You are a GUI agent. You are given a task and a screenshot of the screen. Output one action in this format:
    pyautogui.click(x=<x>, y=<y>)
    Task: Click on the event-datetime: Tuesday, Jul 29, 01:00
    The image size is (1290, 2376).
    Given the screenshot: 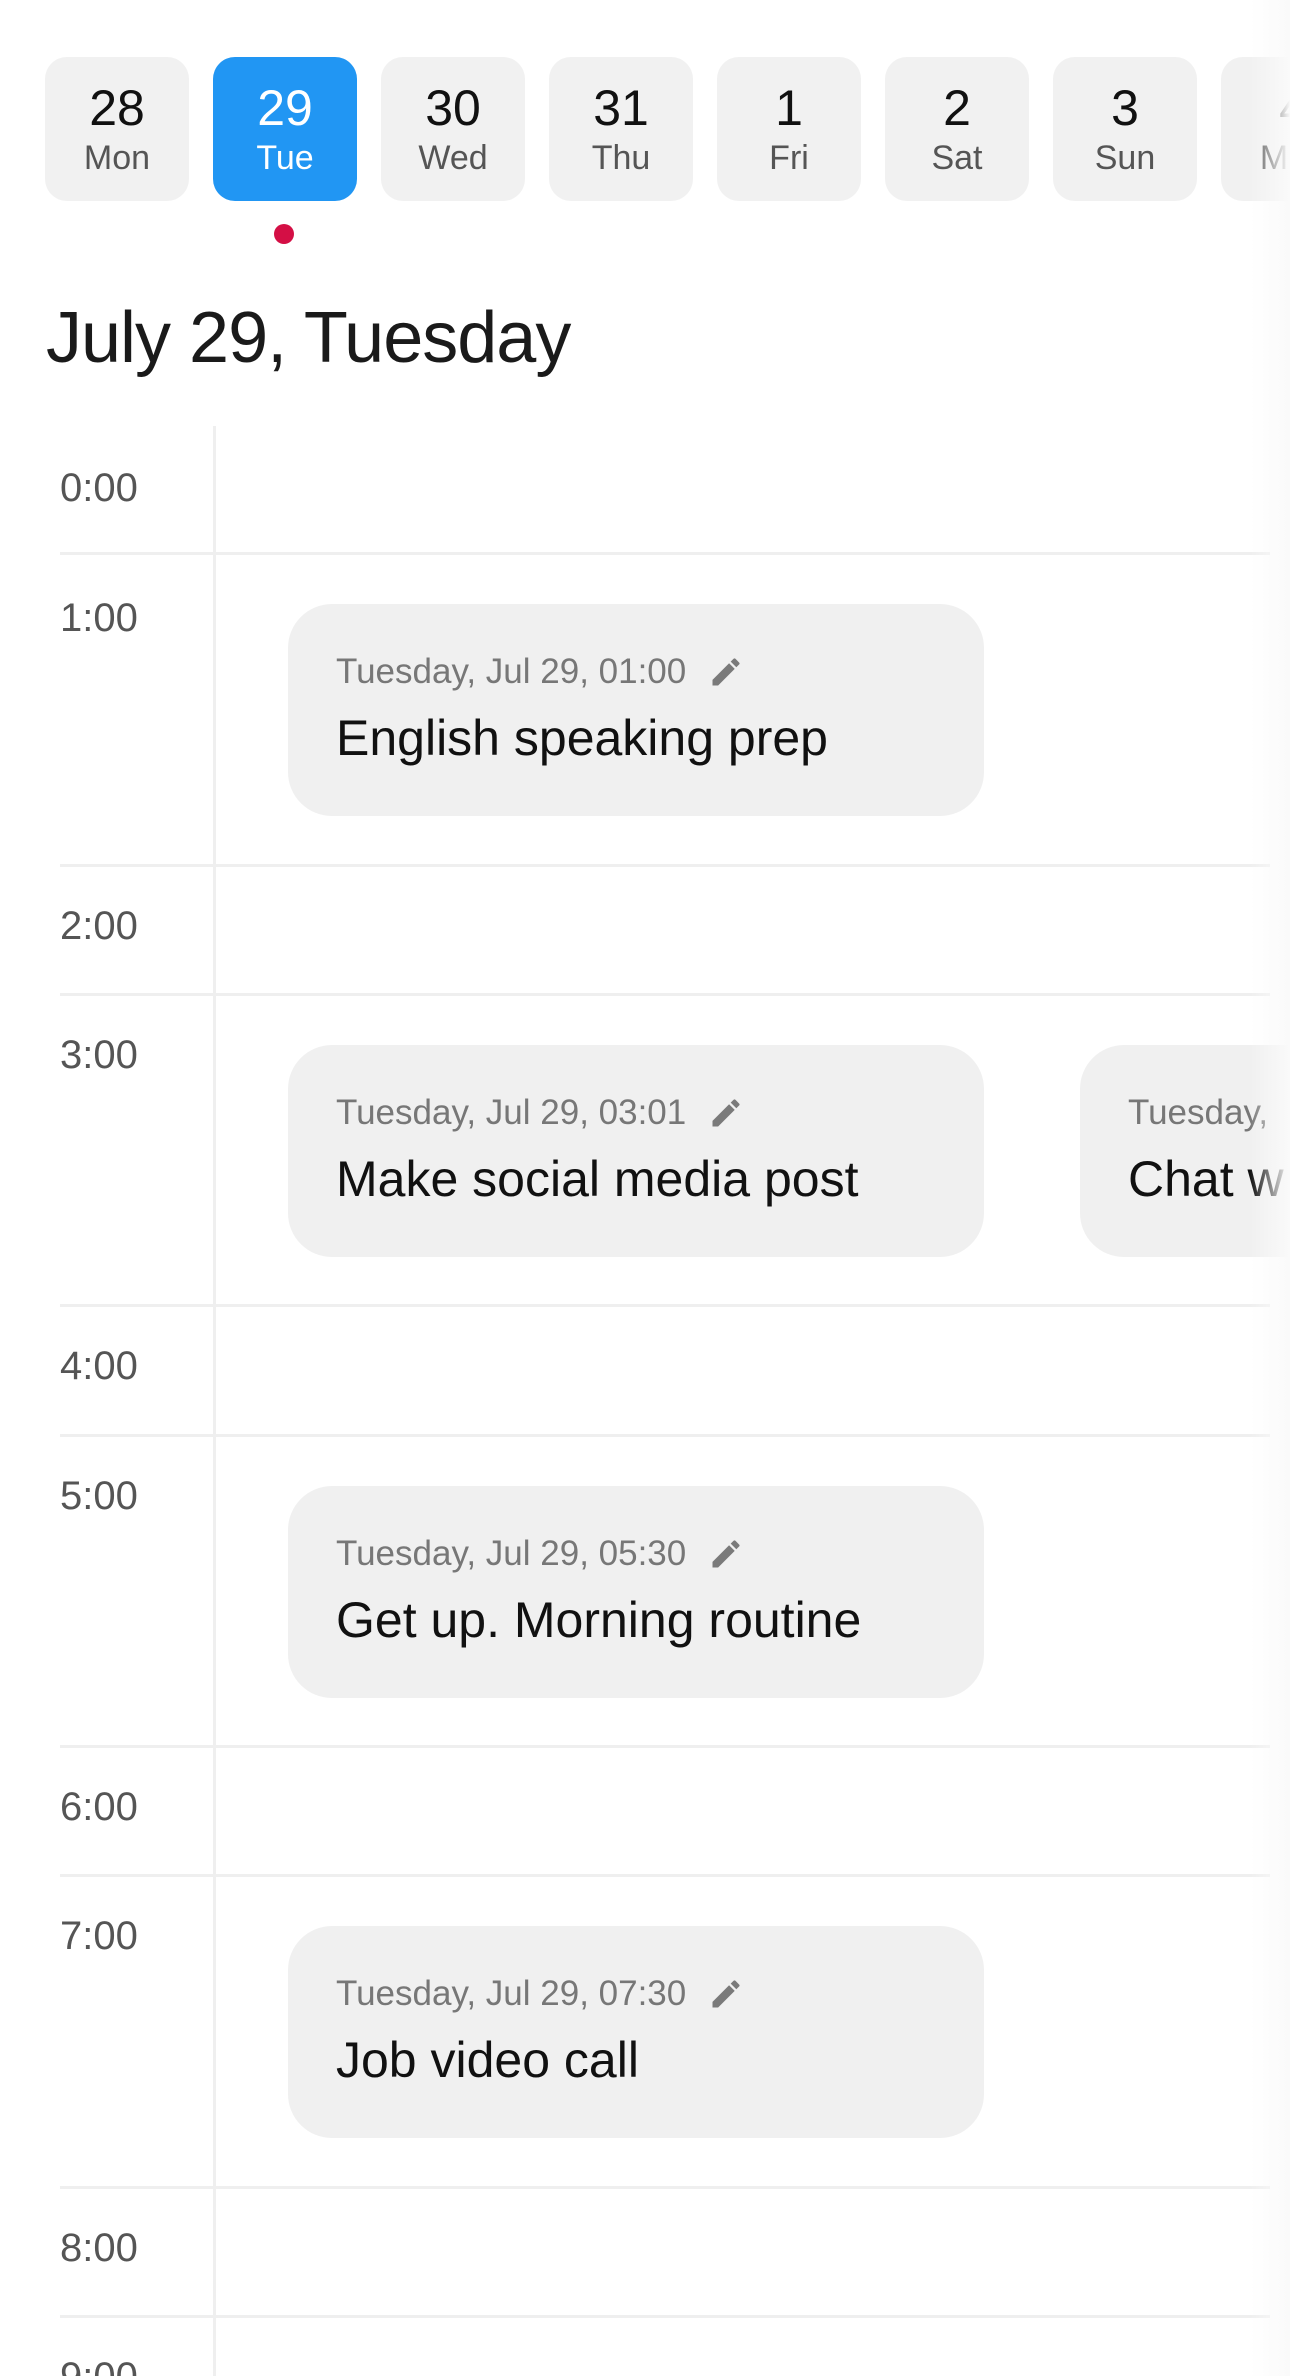 What is the action you would take?
    pyautogui.click(x=511, y=671)
    